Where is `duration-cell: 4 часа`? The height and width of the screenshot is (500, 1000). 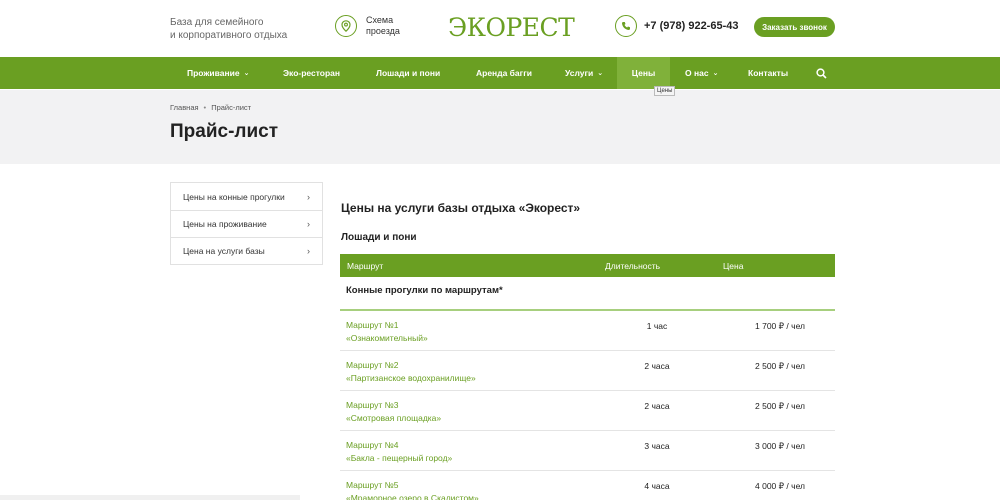
duration-cell: 4 часа is located at coordinates (657, 486).